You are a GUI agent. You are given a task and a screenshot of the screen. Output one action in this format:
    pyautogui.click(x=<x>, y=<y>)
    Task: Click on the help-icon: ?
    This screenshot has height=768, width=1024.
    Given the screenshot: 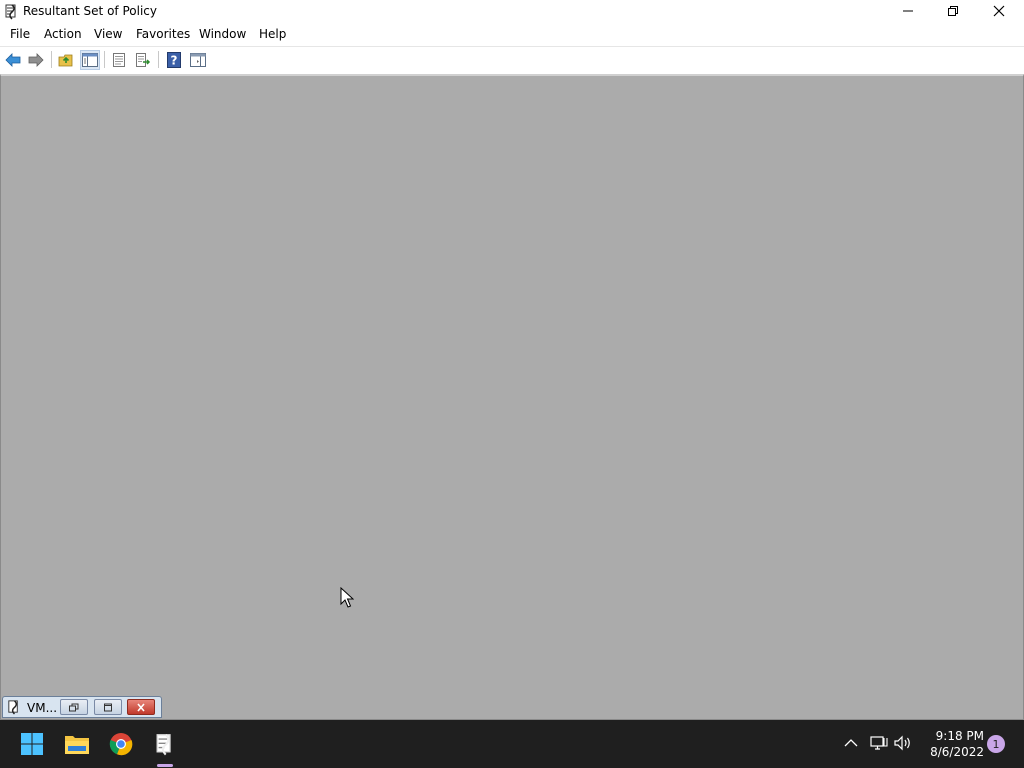 What is the action you would take?
    pyautogui.click(x=174, y=60)
    